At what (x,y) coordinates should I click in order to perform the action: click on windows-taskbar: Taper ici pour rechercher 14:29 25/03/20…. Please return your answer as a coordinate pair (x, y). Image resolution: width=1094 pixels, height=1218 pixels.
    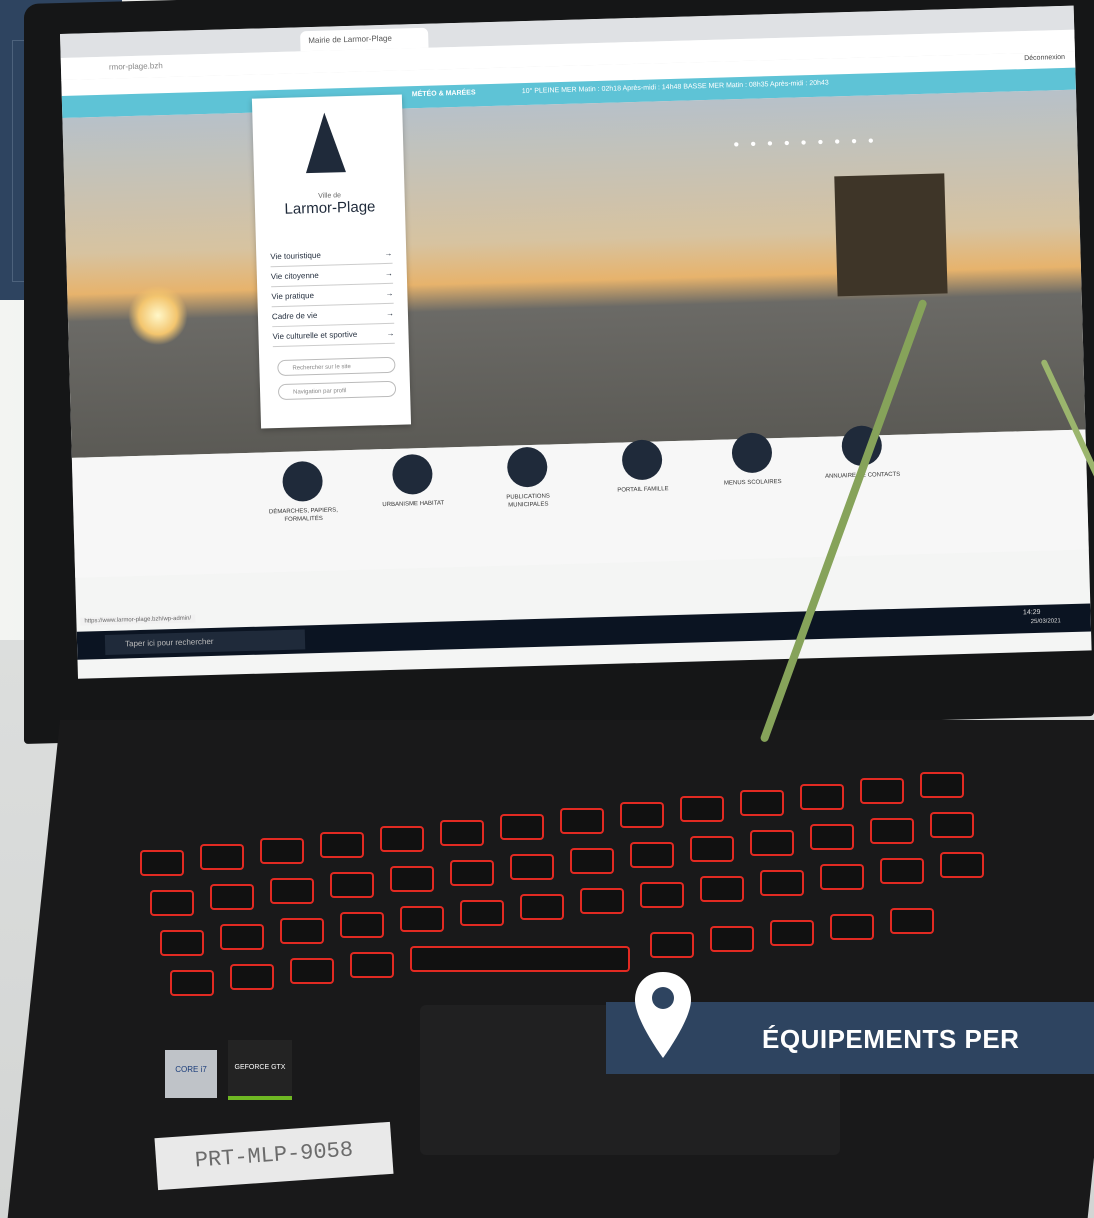
    Looking at the image, I should click on (584, 631).